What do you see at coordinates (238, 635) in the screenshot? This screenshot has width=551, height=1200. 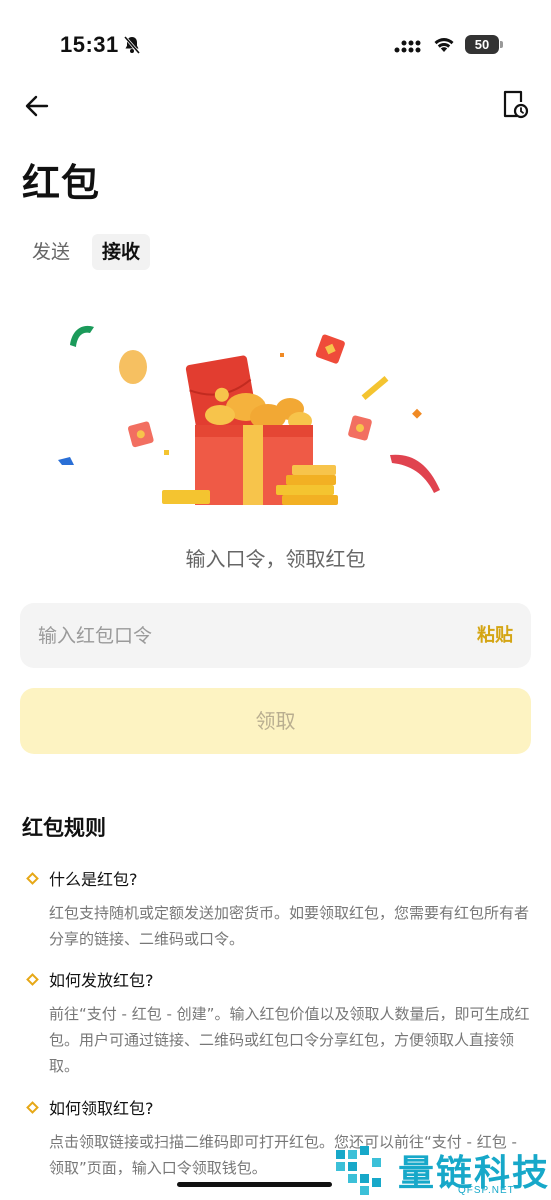 I see `red-envelope-code-input` at bounding box center [238, 635].